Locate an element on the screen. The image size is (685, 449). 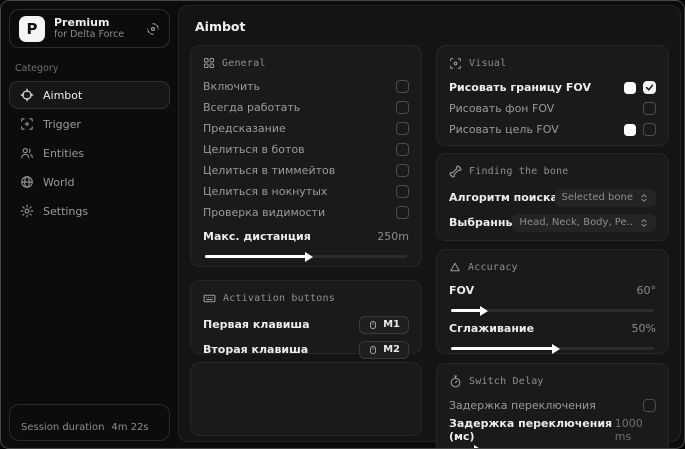
page-title: Aimbot is located at coordinates (220, 26).